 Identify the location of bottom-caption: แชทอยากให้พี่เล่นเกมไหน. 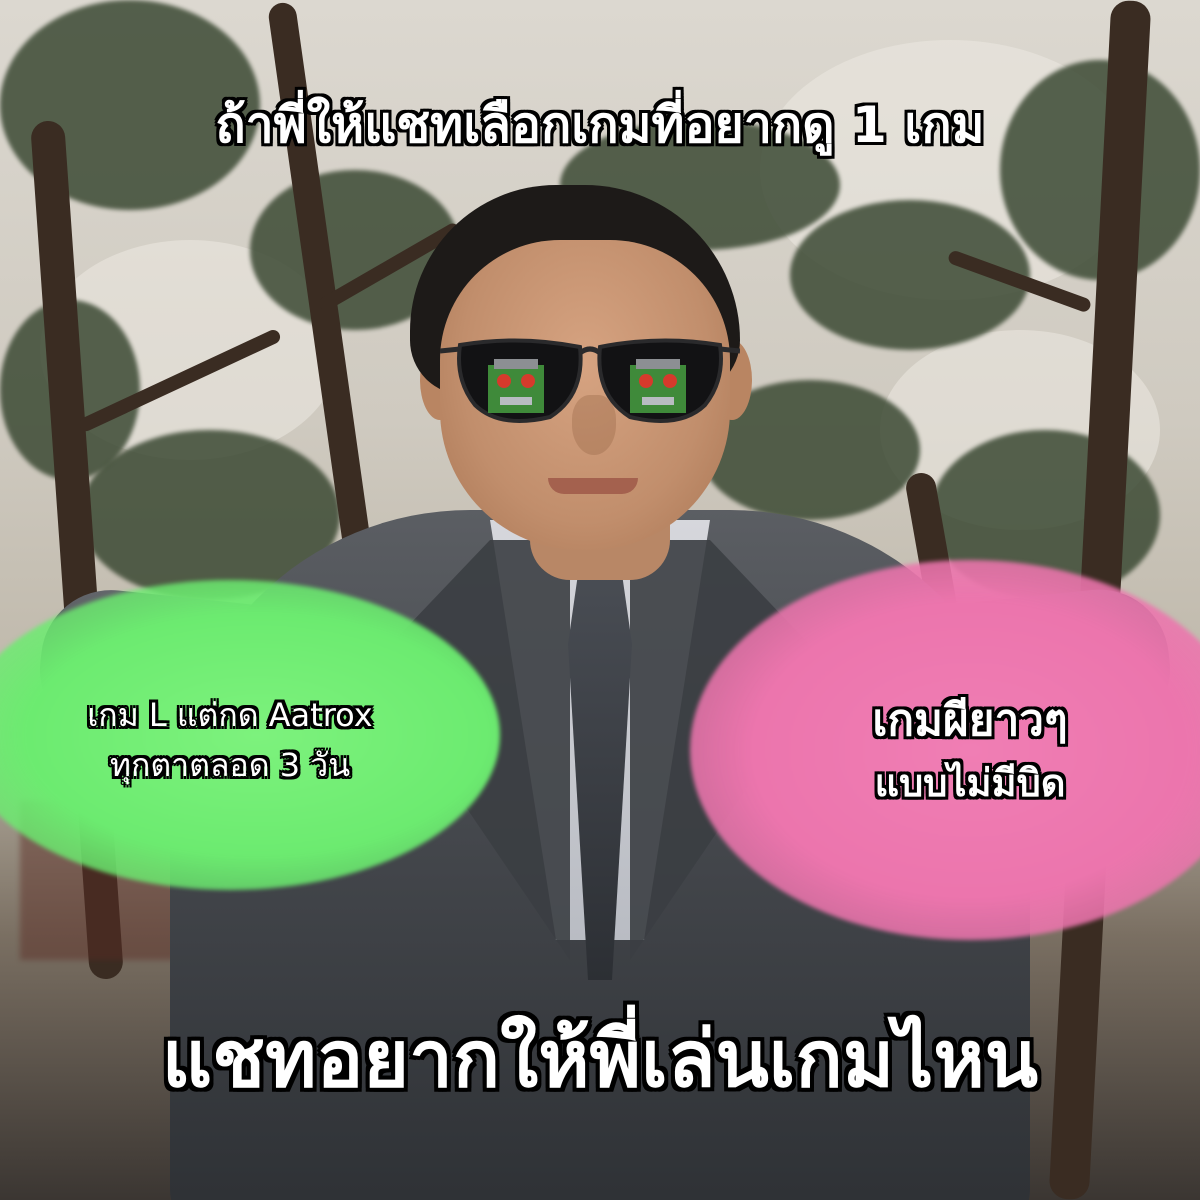
(600, 1060).